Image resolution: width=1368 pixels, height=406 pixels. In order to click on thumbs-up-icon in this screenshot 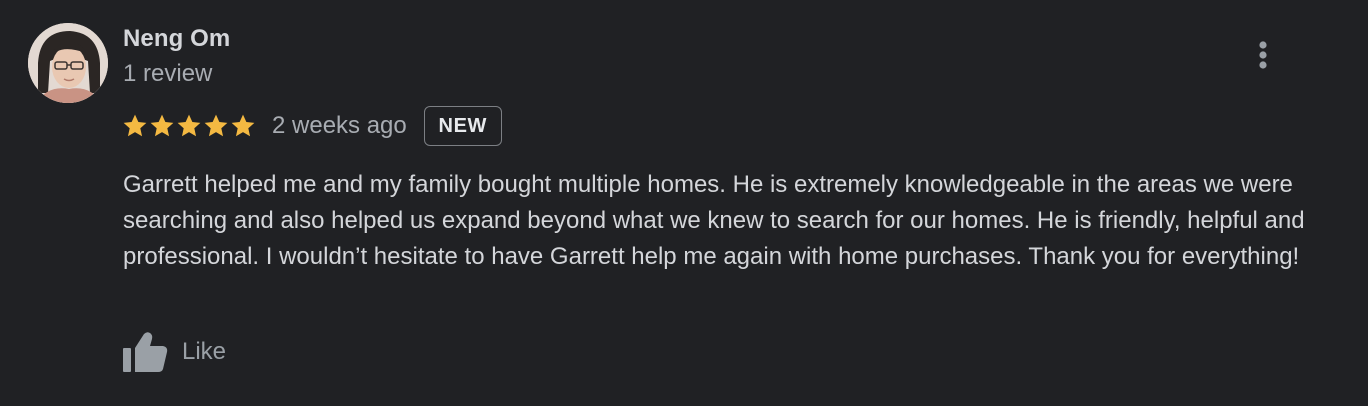, I will do `click(145, 352)`.